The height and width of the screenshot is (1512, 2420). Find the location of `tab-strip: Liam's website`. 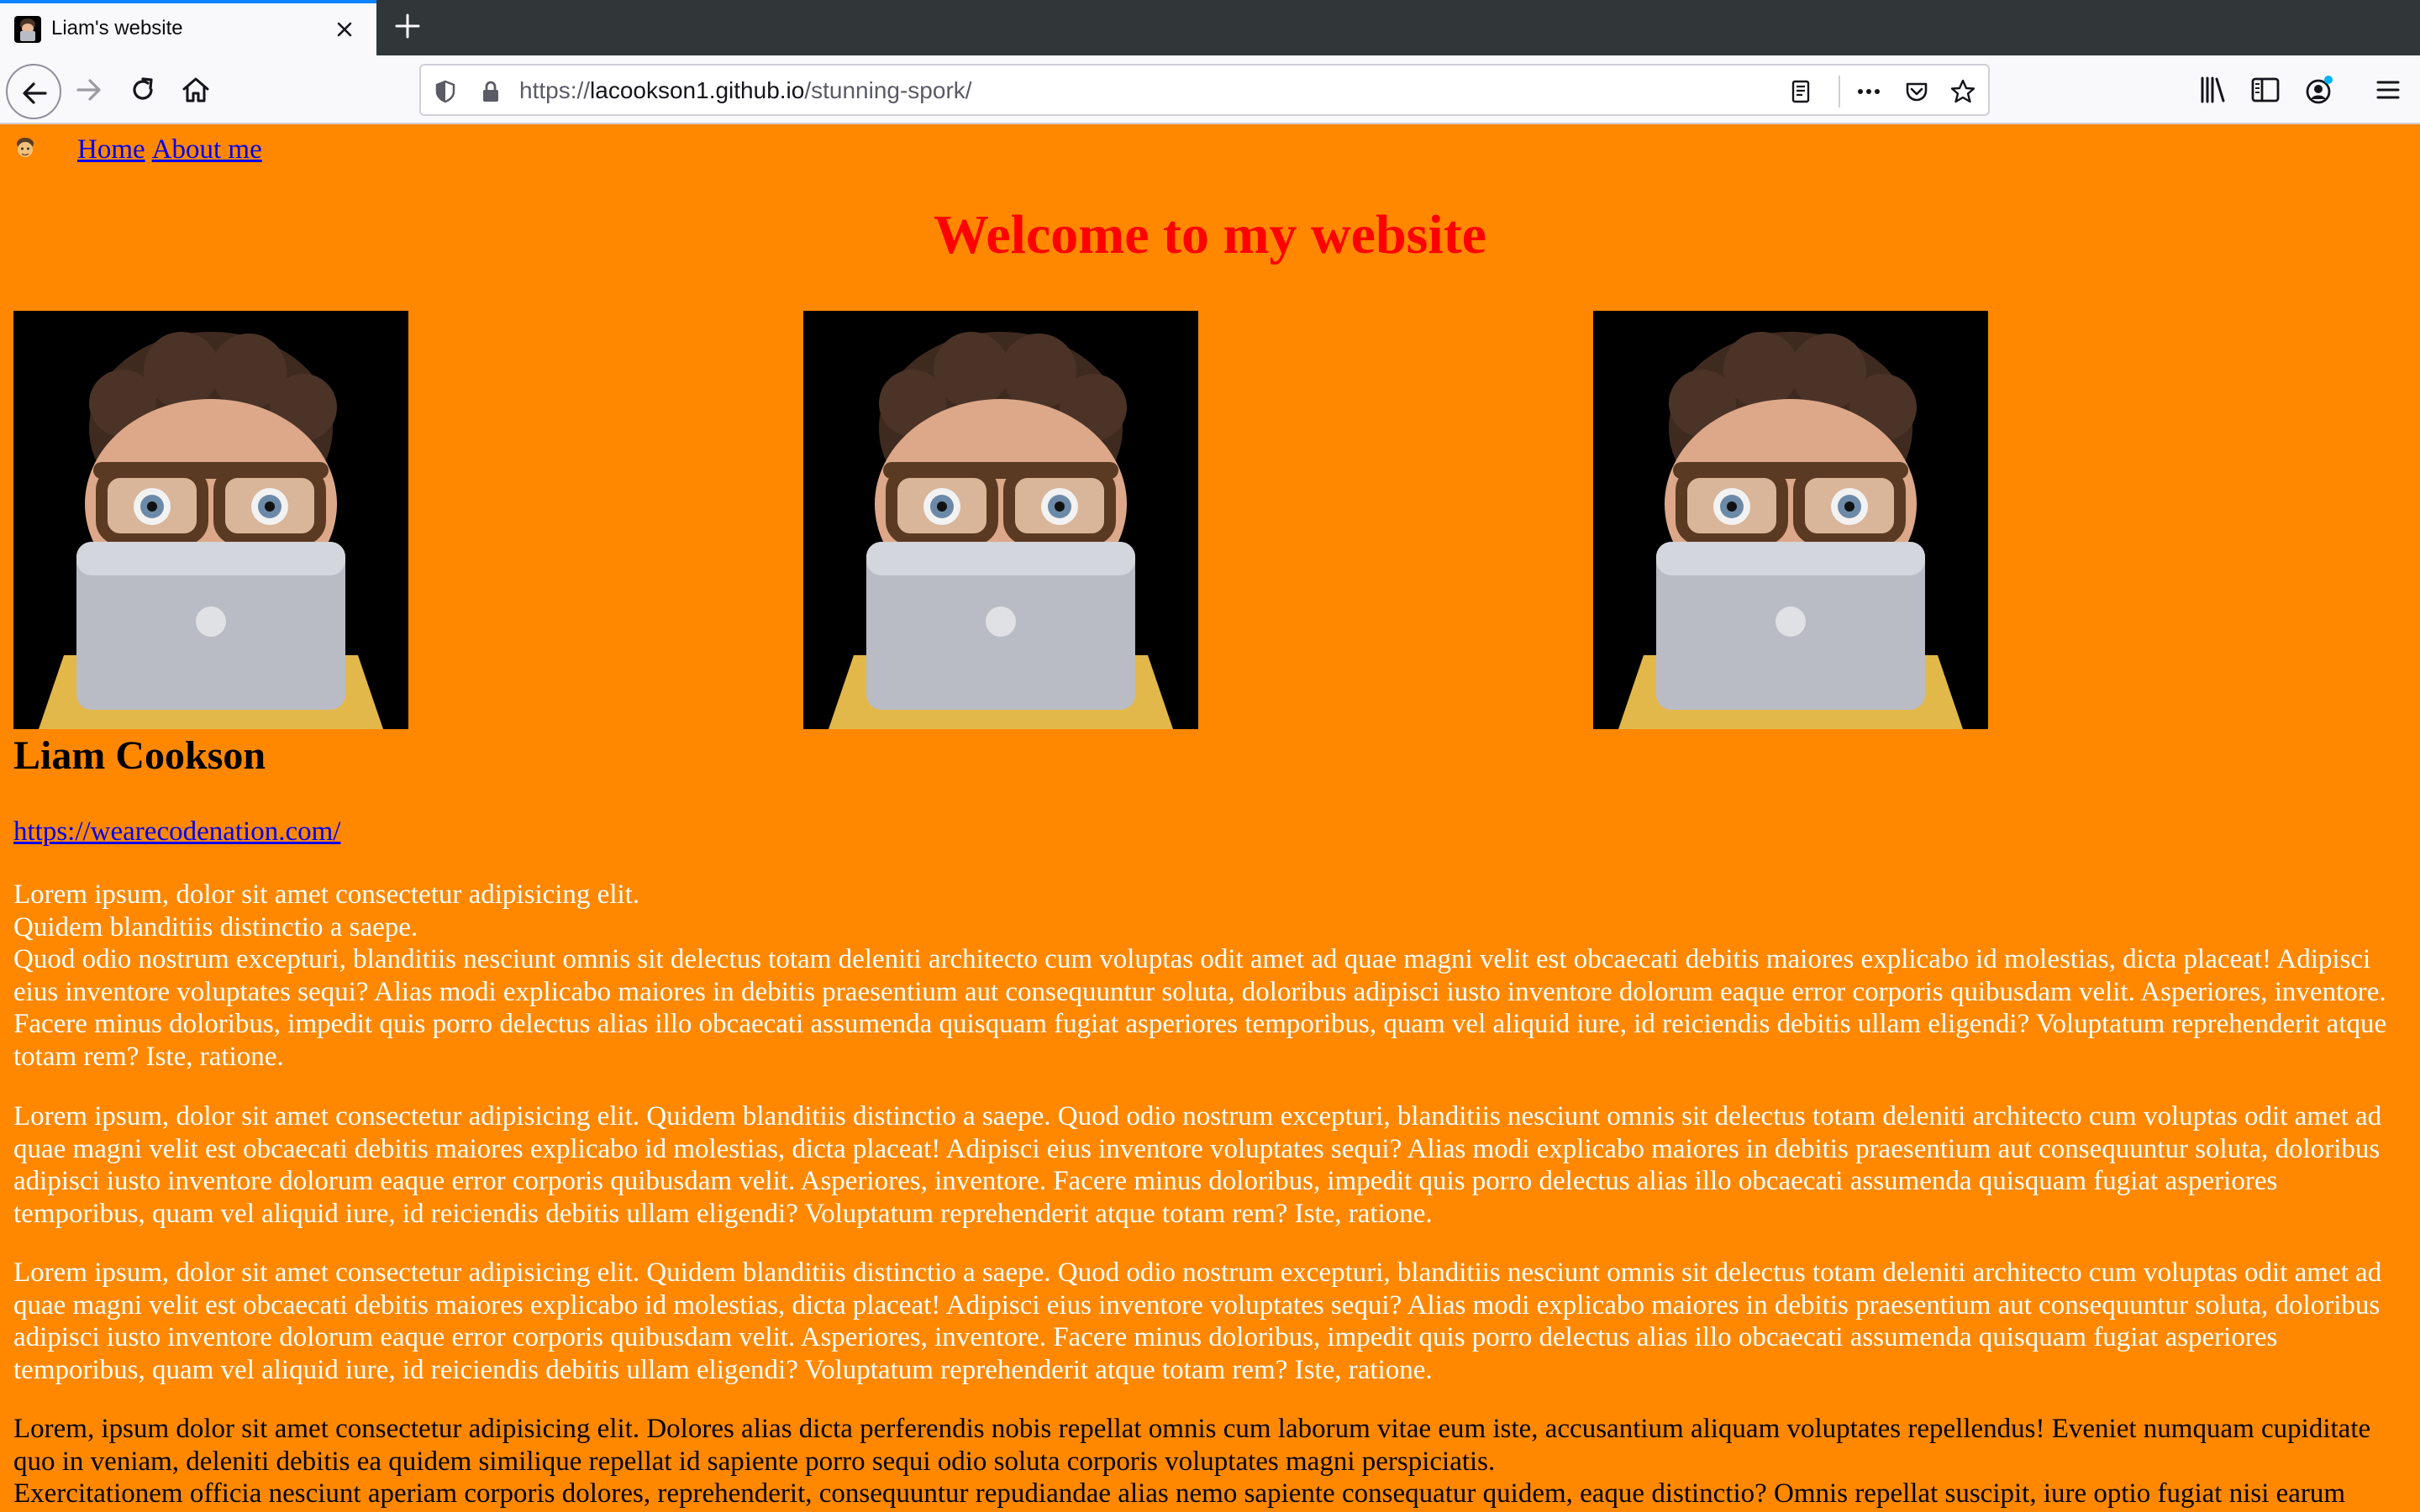

tab-strip: Liam's website is located at coordinates (1210, 27).